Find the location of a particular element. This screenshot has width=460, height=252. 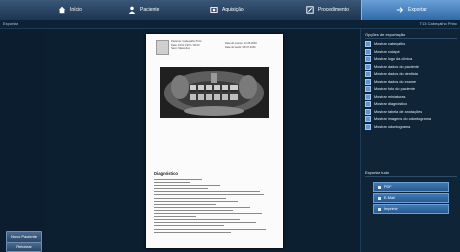

export-options-title: Opções de exportação is located at coordinates (385, 34).